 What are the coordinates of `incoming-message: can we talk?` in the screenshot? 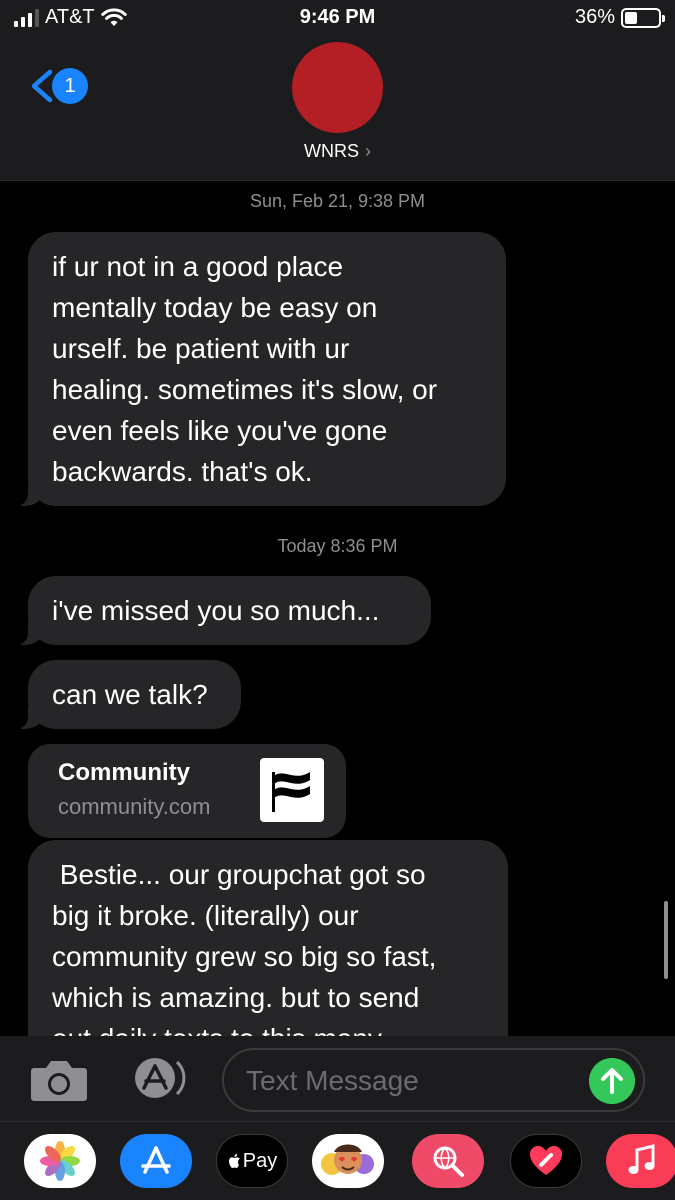 It's located at (127, 694).